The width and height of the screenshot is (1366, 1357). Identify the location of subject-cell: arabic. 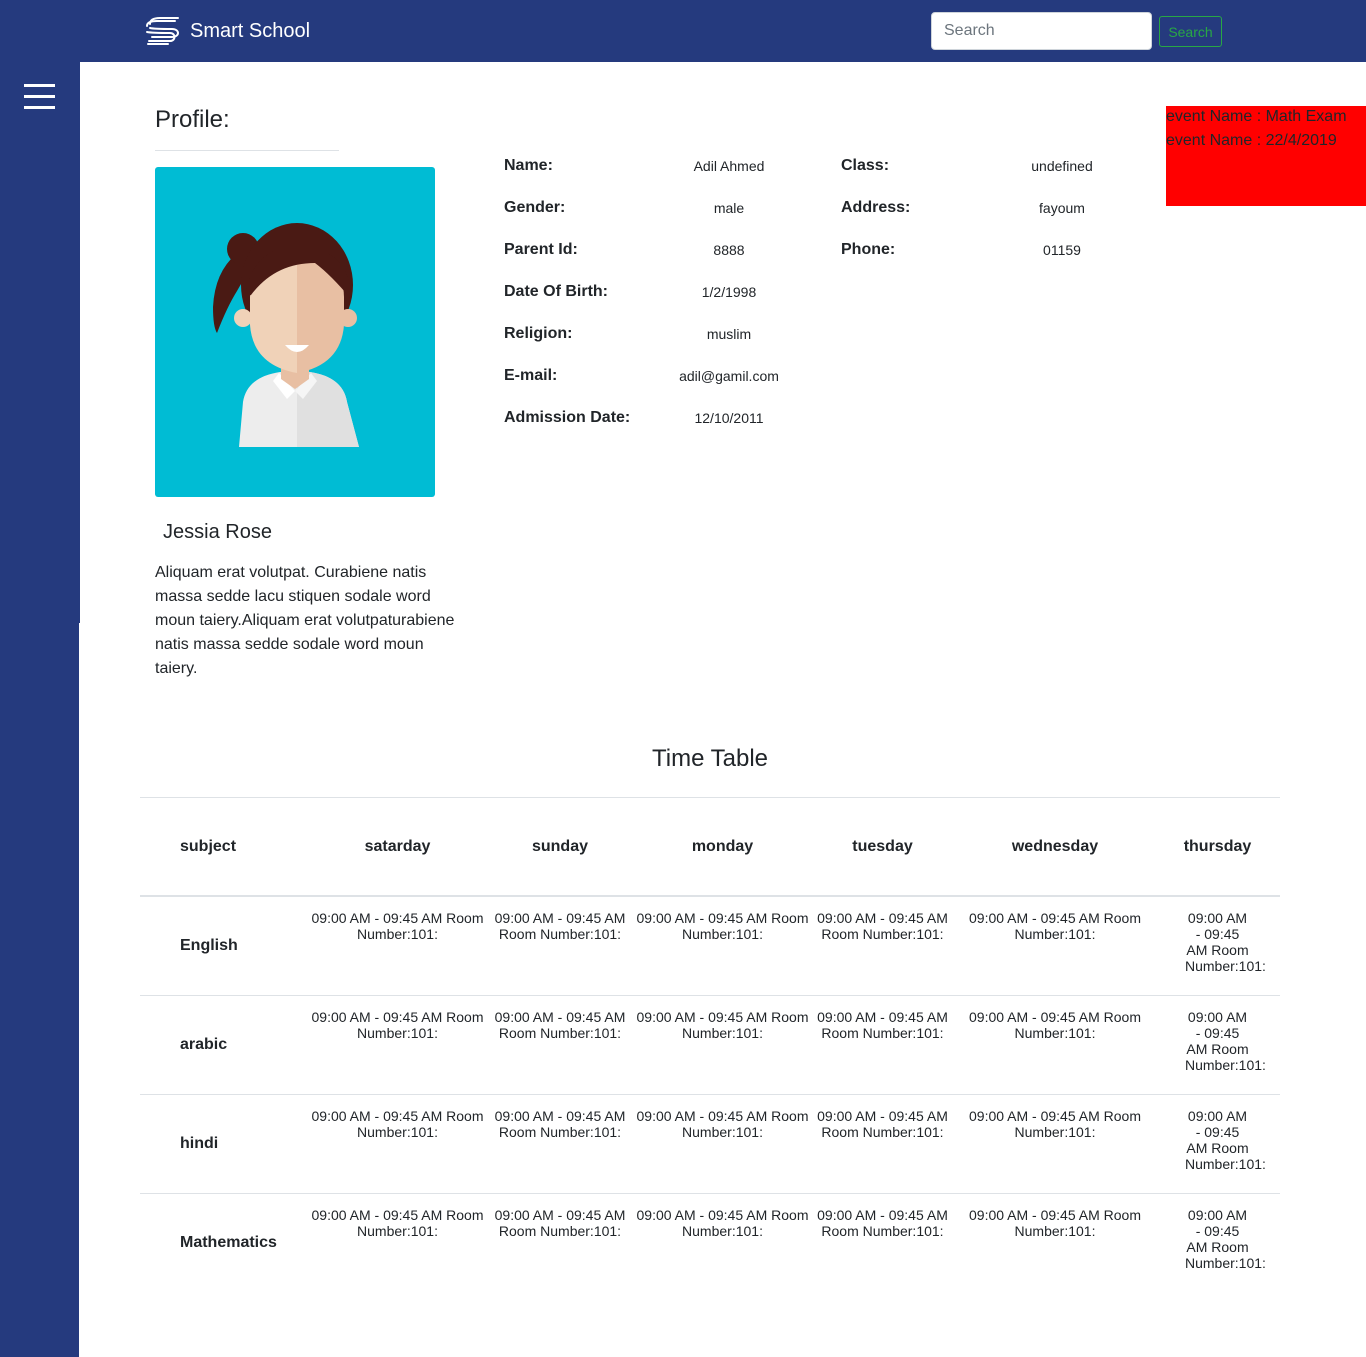
(225, 1045).